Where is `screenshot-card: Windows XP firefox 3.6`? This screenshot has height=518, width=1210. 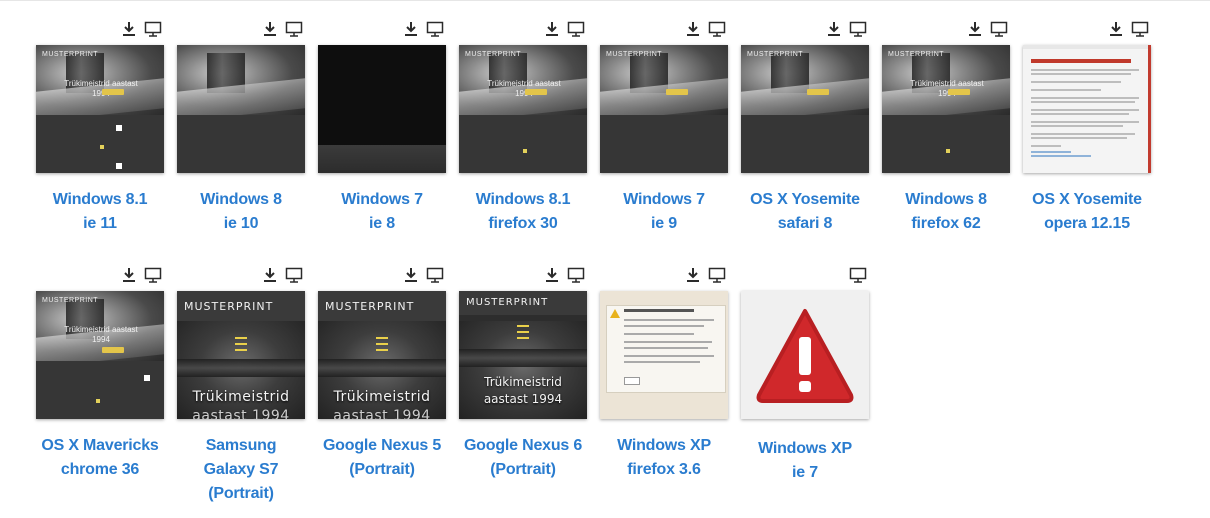 screenshot-card: Windows XP firefox 3.6 is located at coordinates (664, 370).